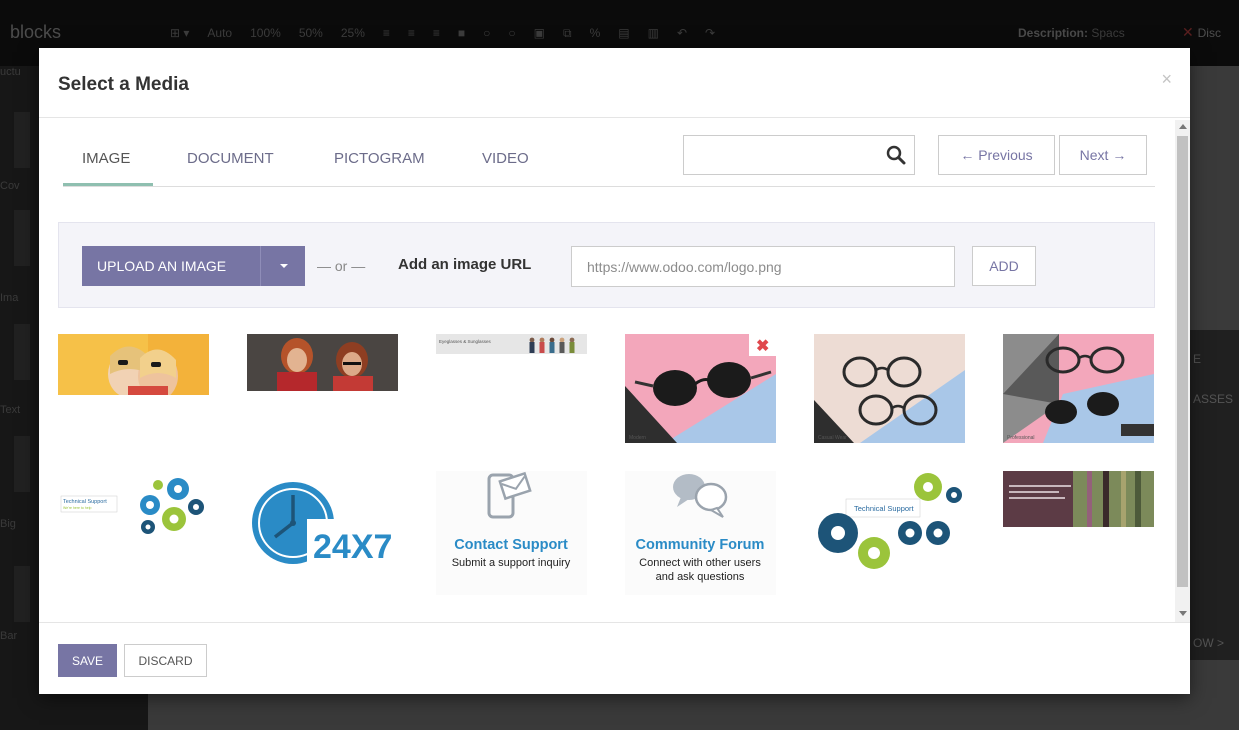 Image resolution: width=1239 pixels, height=730 pixels. Describe the element at coordinates (614, 658) in the screenshot. I see `modal-footer: SAVE DISCARD` at that location.